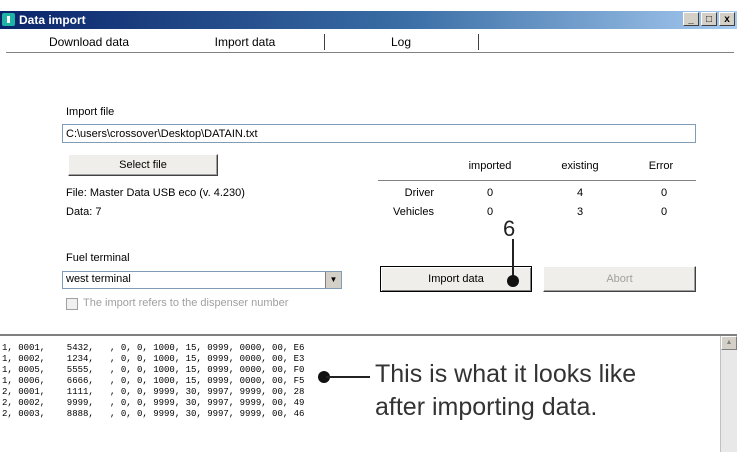 Image resolution: width=737 pixels, height=452 pixels. Describe the element at coordinates (413, 212) in the screenshot. I see `row-label-vehicles: Vehicles` at that location.